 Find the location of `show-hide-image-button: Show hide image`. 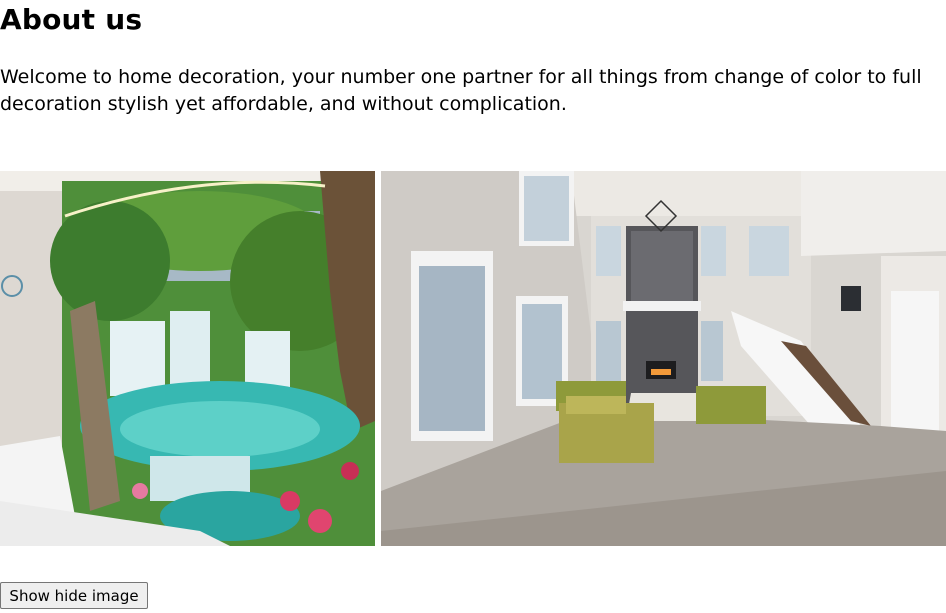

show-hide-image-button: Show hide image is located at coordinates (74, 595).